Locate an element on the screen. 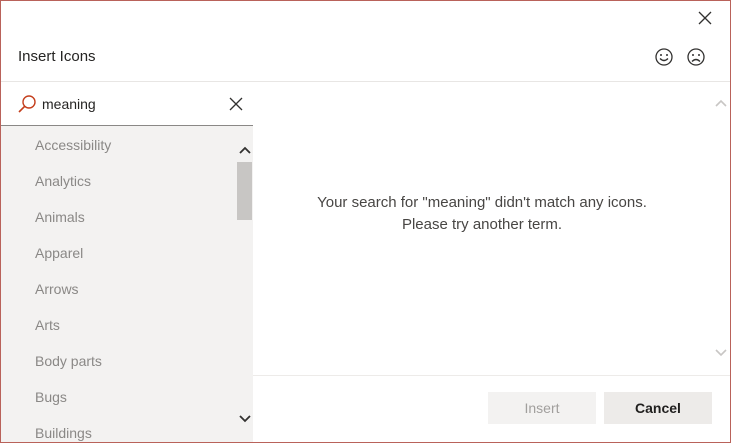 The image size is (731, 443). category-item: Bugs is located at coordinates (51, 397).